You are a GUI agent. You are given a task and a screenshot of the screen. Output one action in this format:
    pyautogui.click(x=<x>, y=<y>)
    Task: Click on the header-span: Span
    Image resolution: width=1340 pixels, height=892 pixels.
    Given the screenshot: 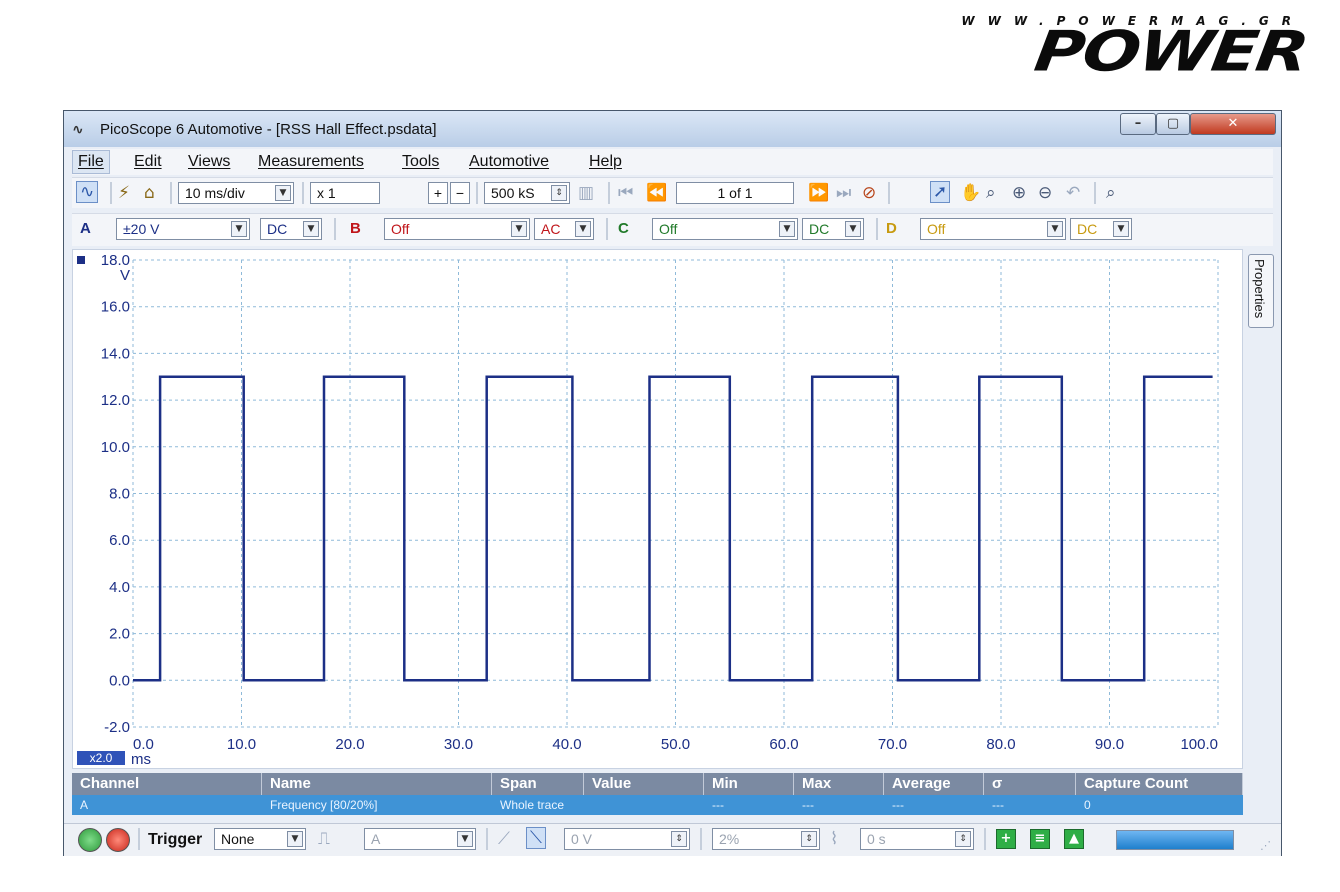 What is the action you would take?
    pyautogui.click(x=538, y=784)
    